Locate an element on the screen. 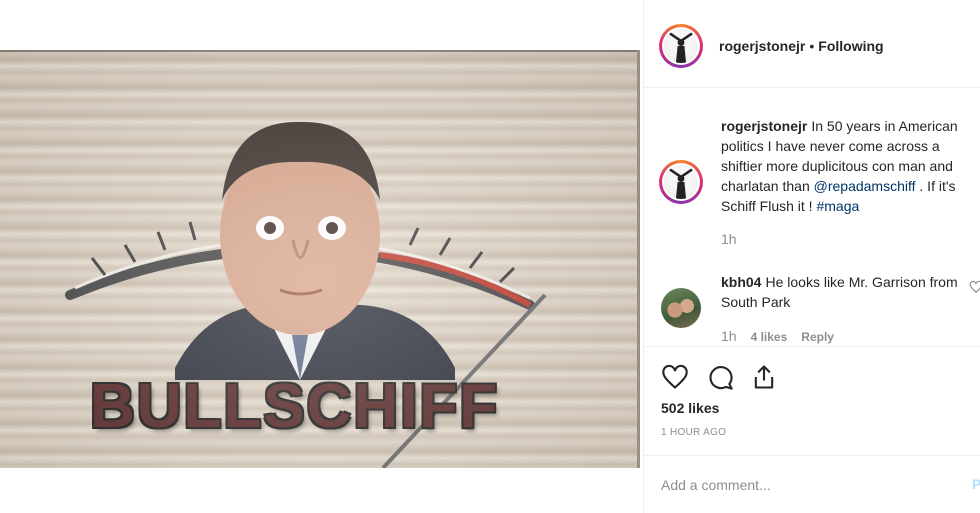  post-comment-button: Post is located at coordinates (976, 484).